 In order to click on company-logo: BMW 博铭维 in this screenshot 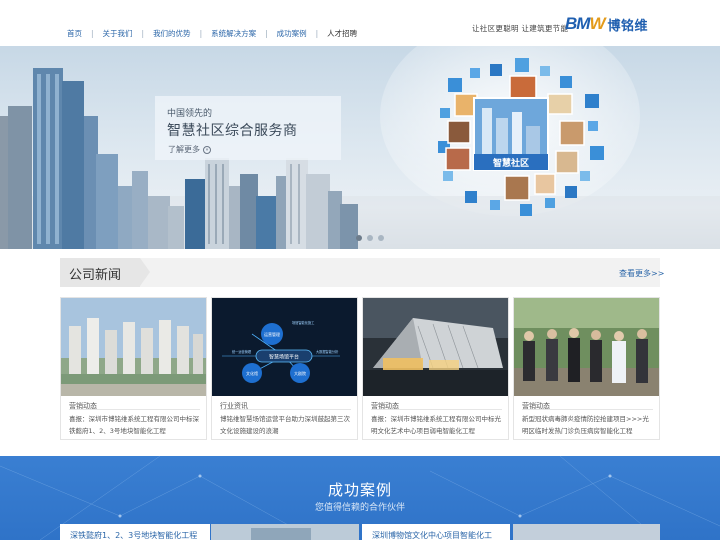, I will do `click(606, 24)`.